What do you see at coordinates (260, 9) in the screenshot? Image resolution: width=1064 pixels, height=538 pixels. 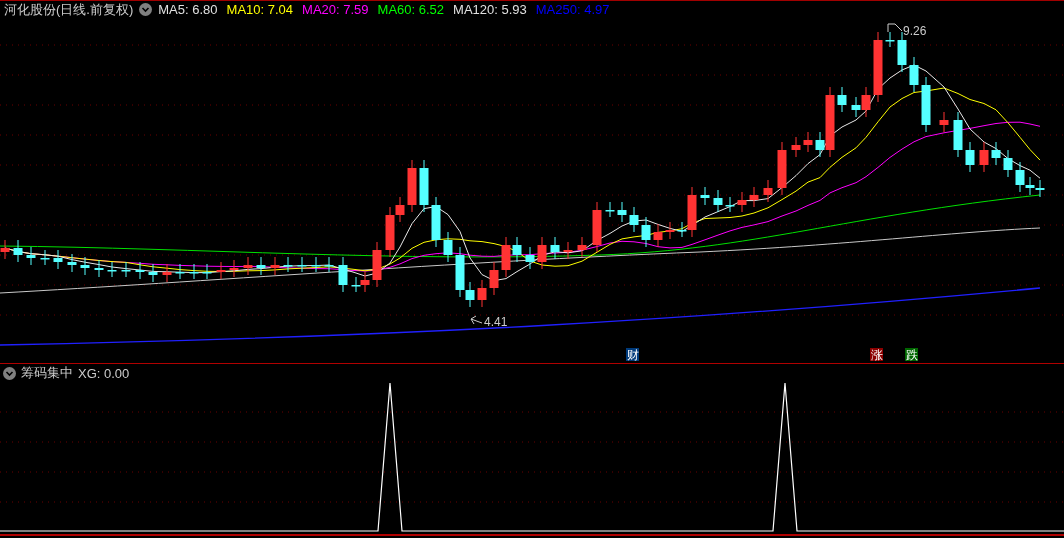 I see `indicator-value: MA10: 7.04` at bounding box center [260, 9].